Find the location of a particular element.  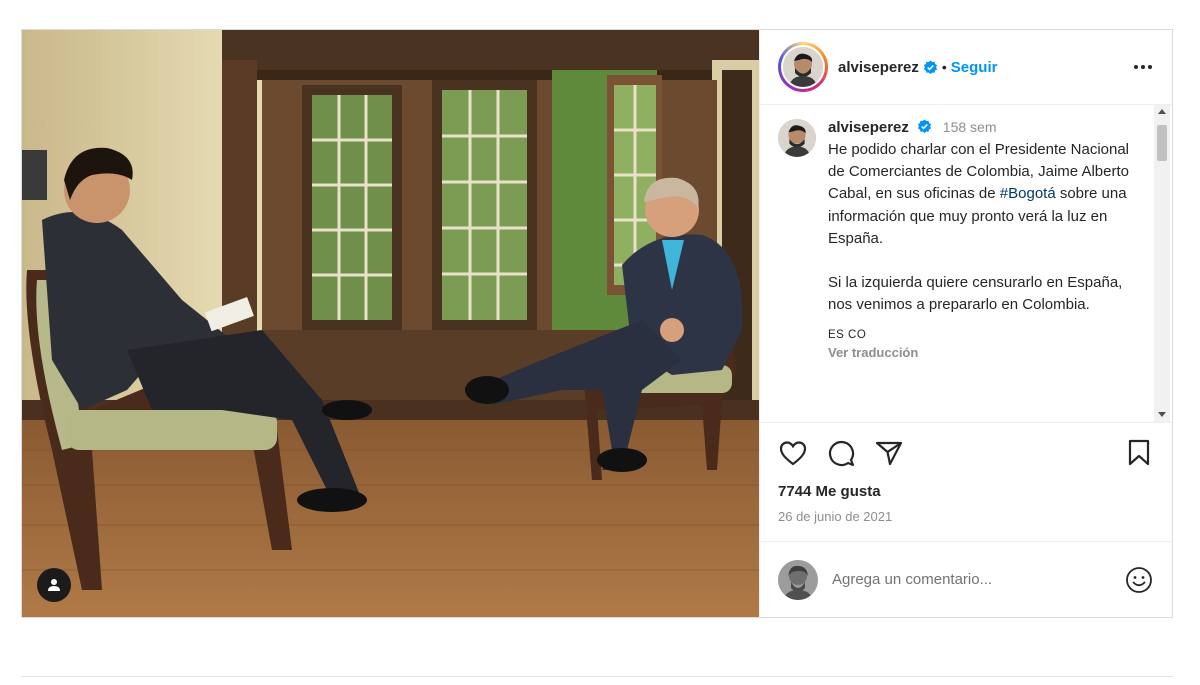

post-age: 158 sem is located at coordinates (970, 127).